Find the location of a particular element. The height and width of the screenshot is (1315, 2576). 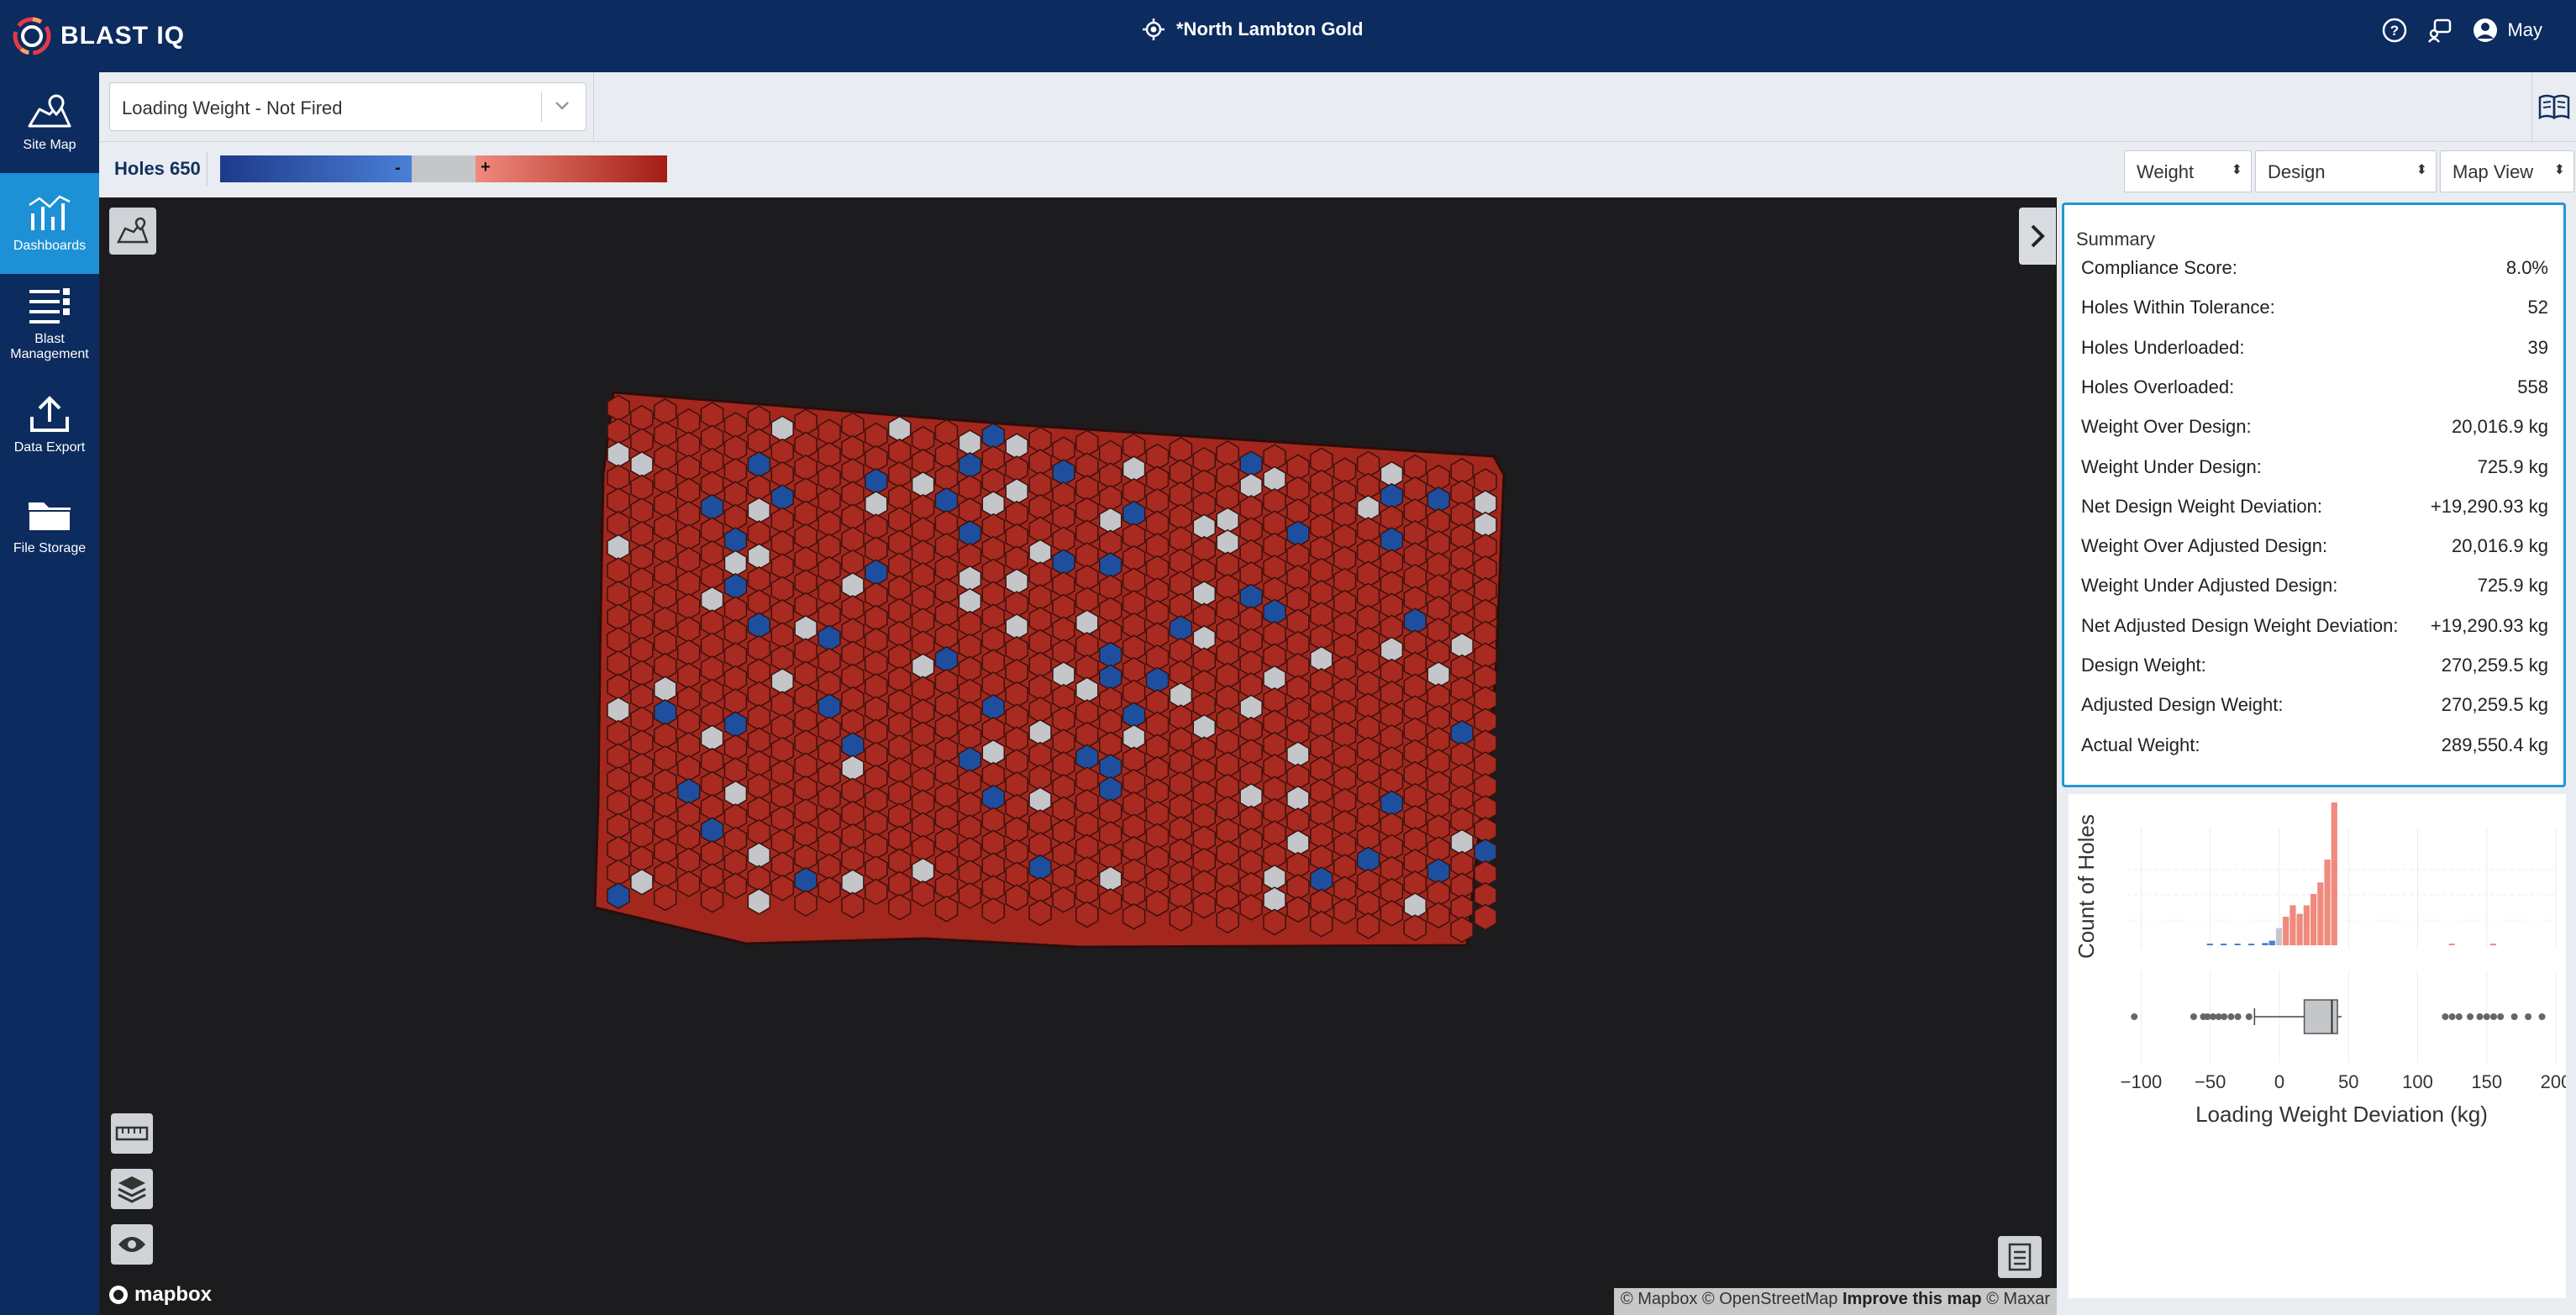

visibility-button is located at coordinates (132, 1244).